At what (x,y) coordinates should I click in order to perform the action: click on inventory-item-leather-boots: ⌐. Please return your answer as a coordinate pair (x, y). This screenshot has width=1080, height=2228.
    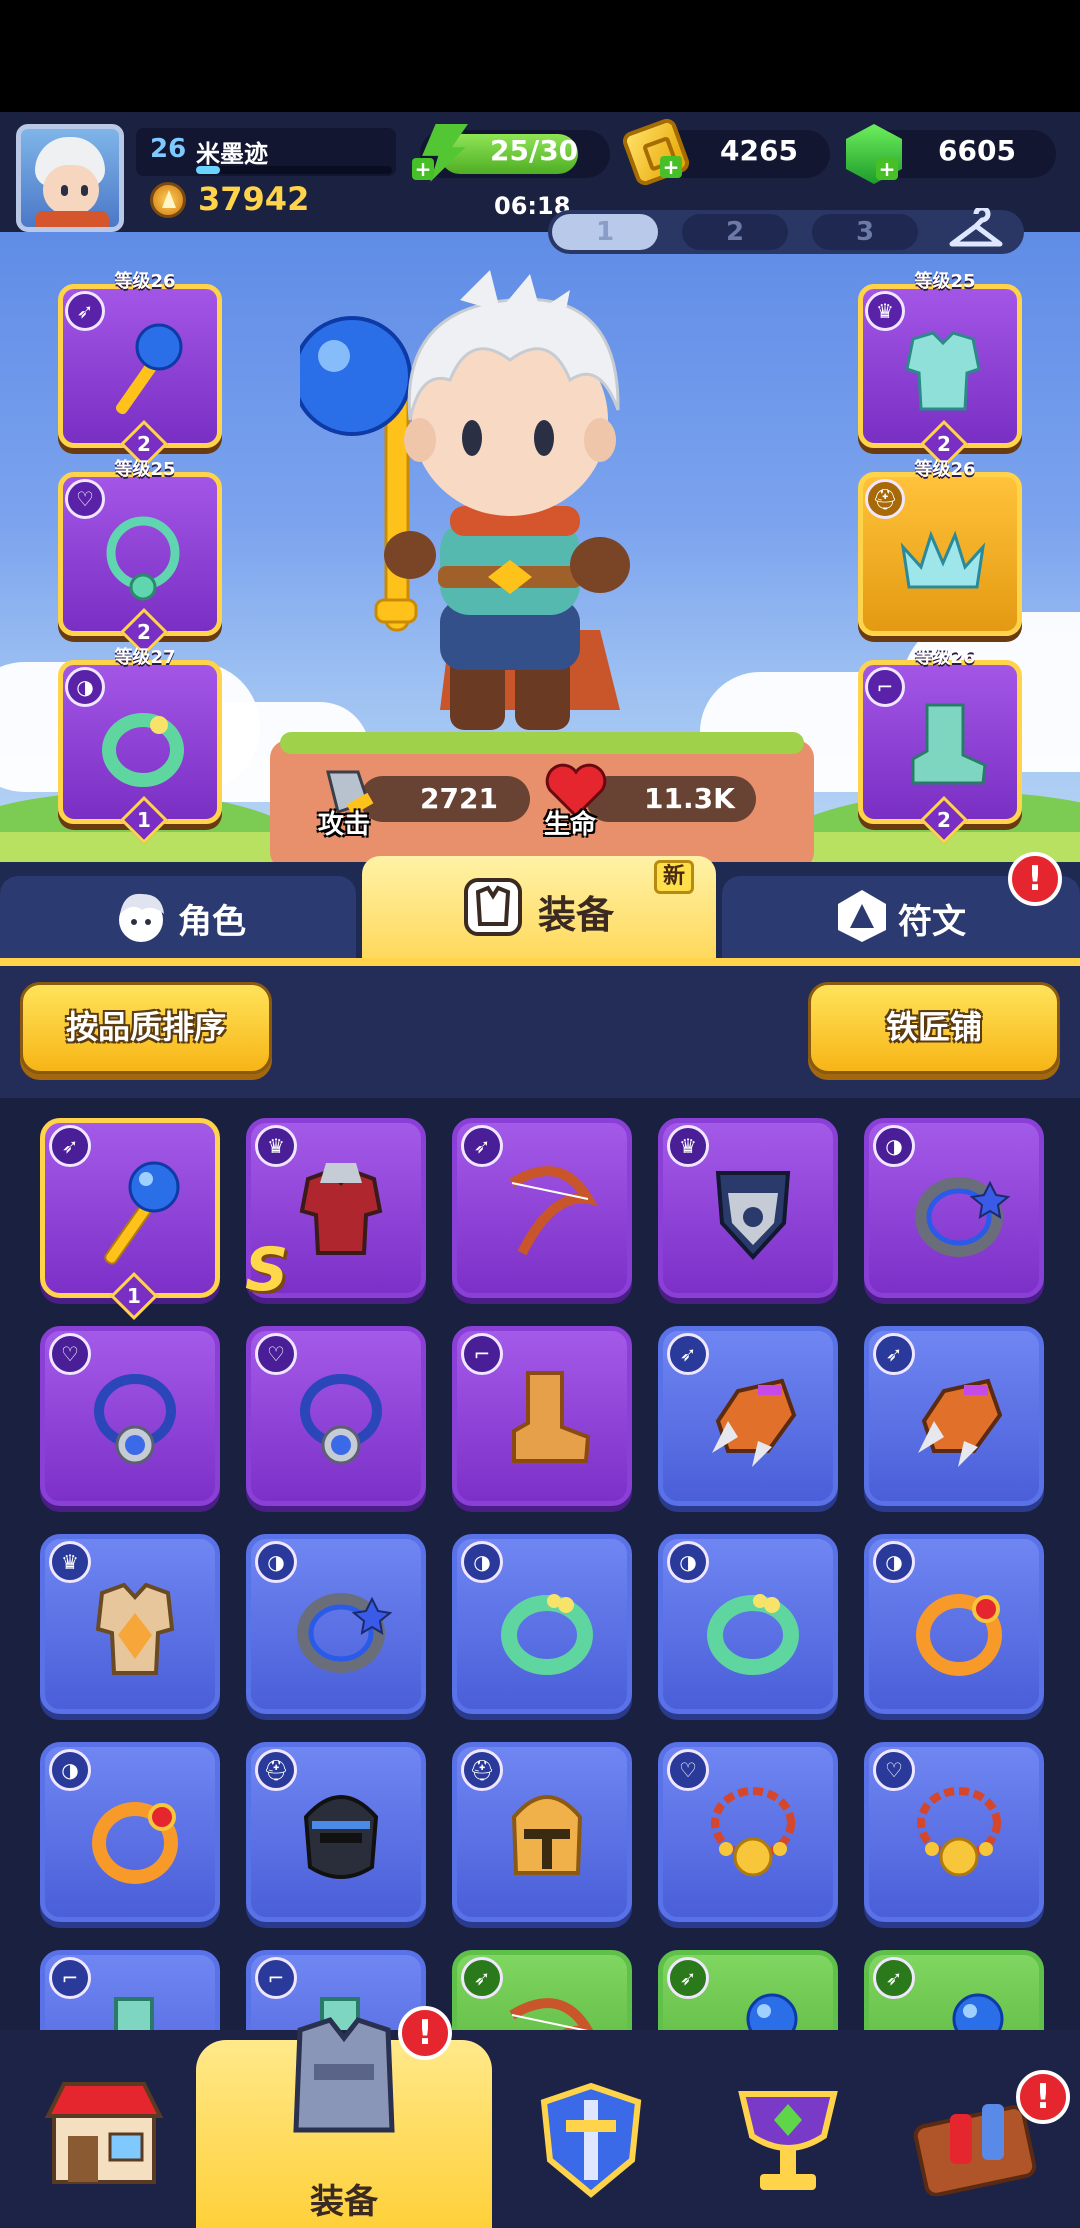
    Looking at the image, I should click on (542, 1416).